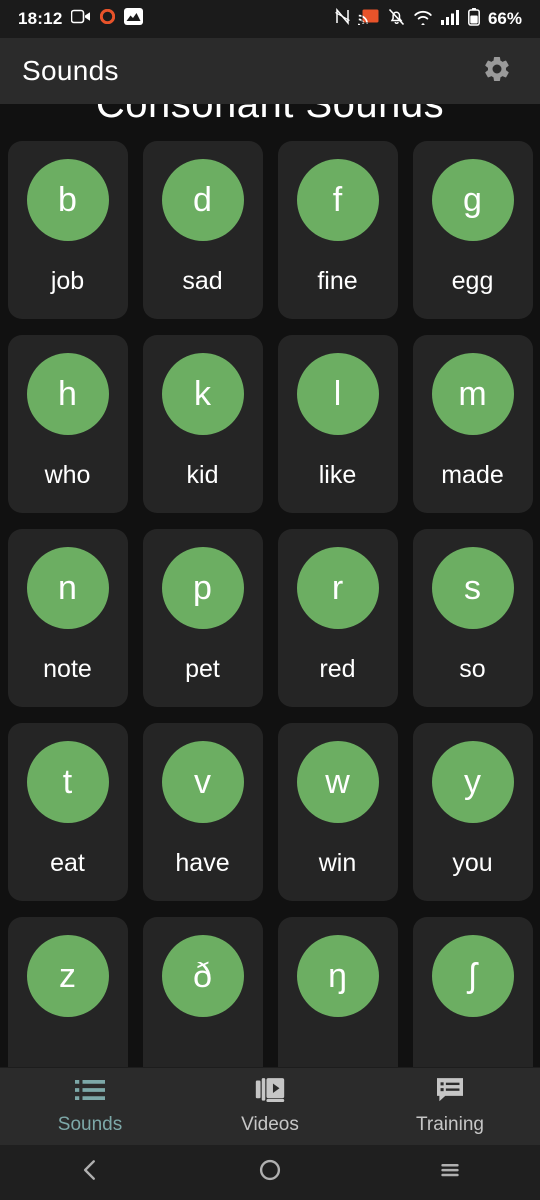 The height and width of the screenshot is (1200, 540). Describe the element at coordinates (472, 588) in the screenshot. I see `phoneme-bubble: s` at that location.